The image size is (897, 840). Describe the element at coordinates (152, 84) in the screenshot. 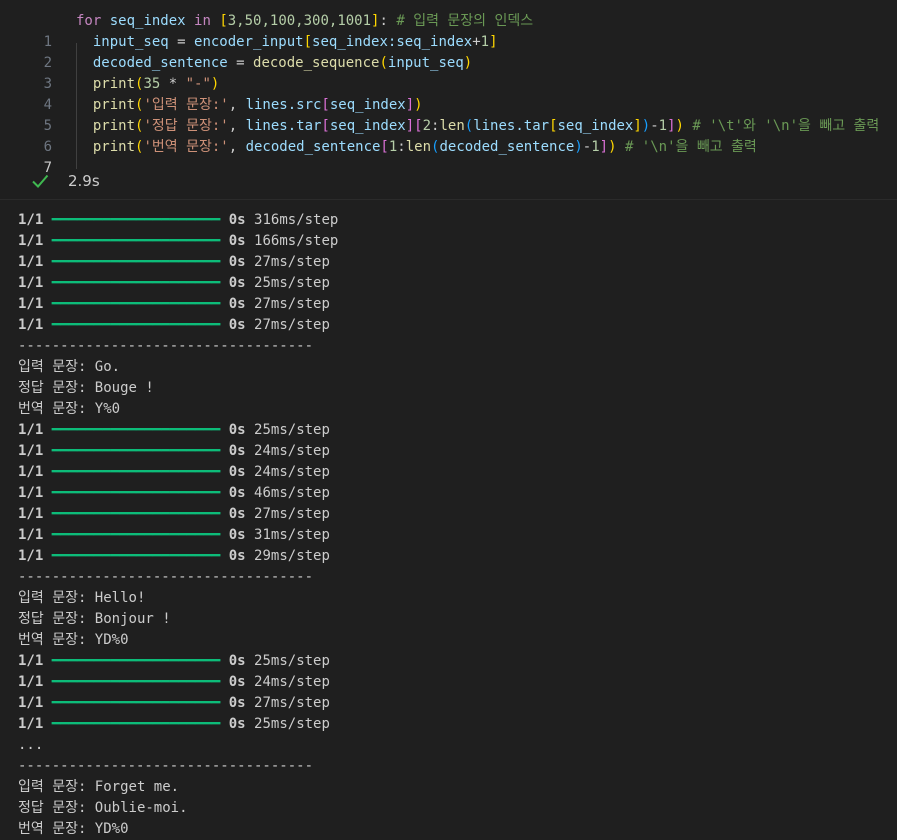

I see `number-token: 35` at that location.